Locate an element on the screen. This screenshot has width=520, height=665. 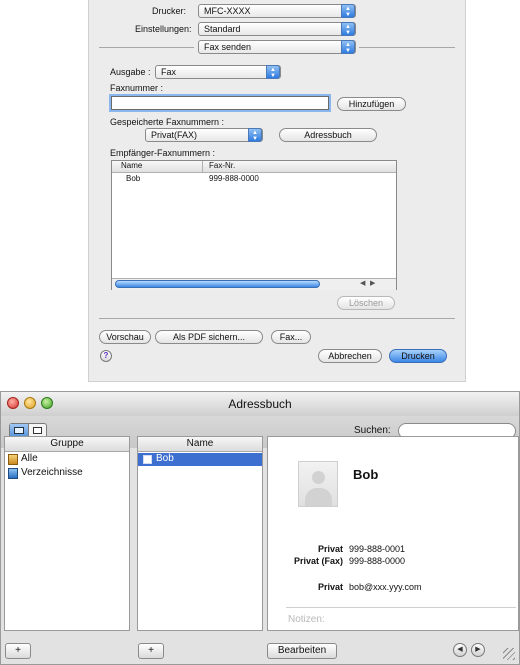
settings-label: Einstellungen: is located at coordinates (163, 29).